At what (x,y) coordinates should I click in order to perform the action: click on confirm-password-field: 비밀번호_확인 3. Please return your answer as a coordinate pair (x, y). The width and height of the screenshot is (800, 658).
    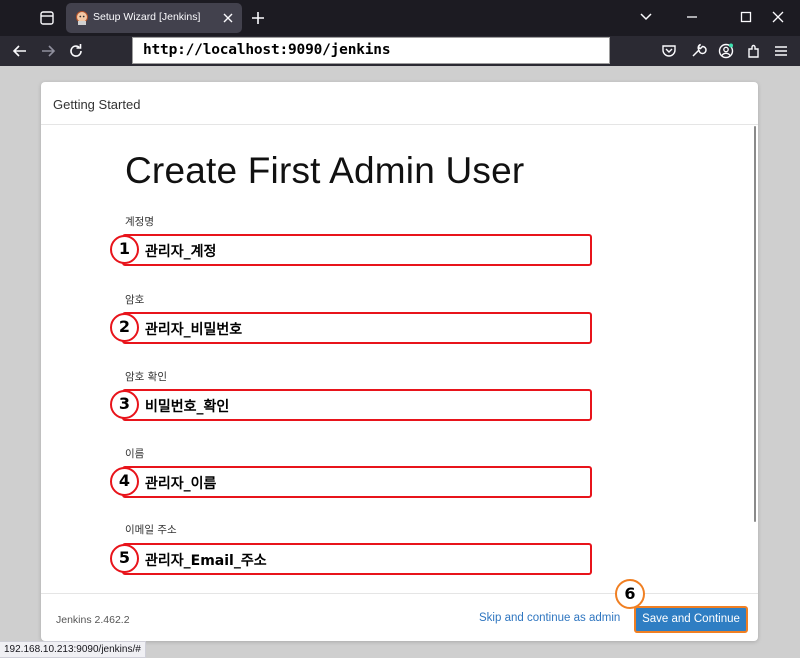
    Looking at the image, I should click on (351, 405).